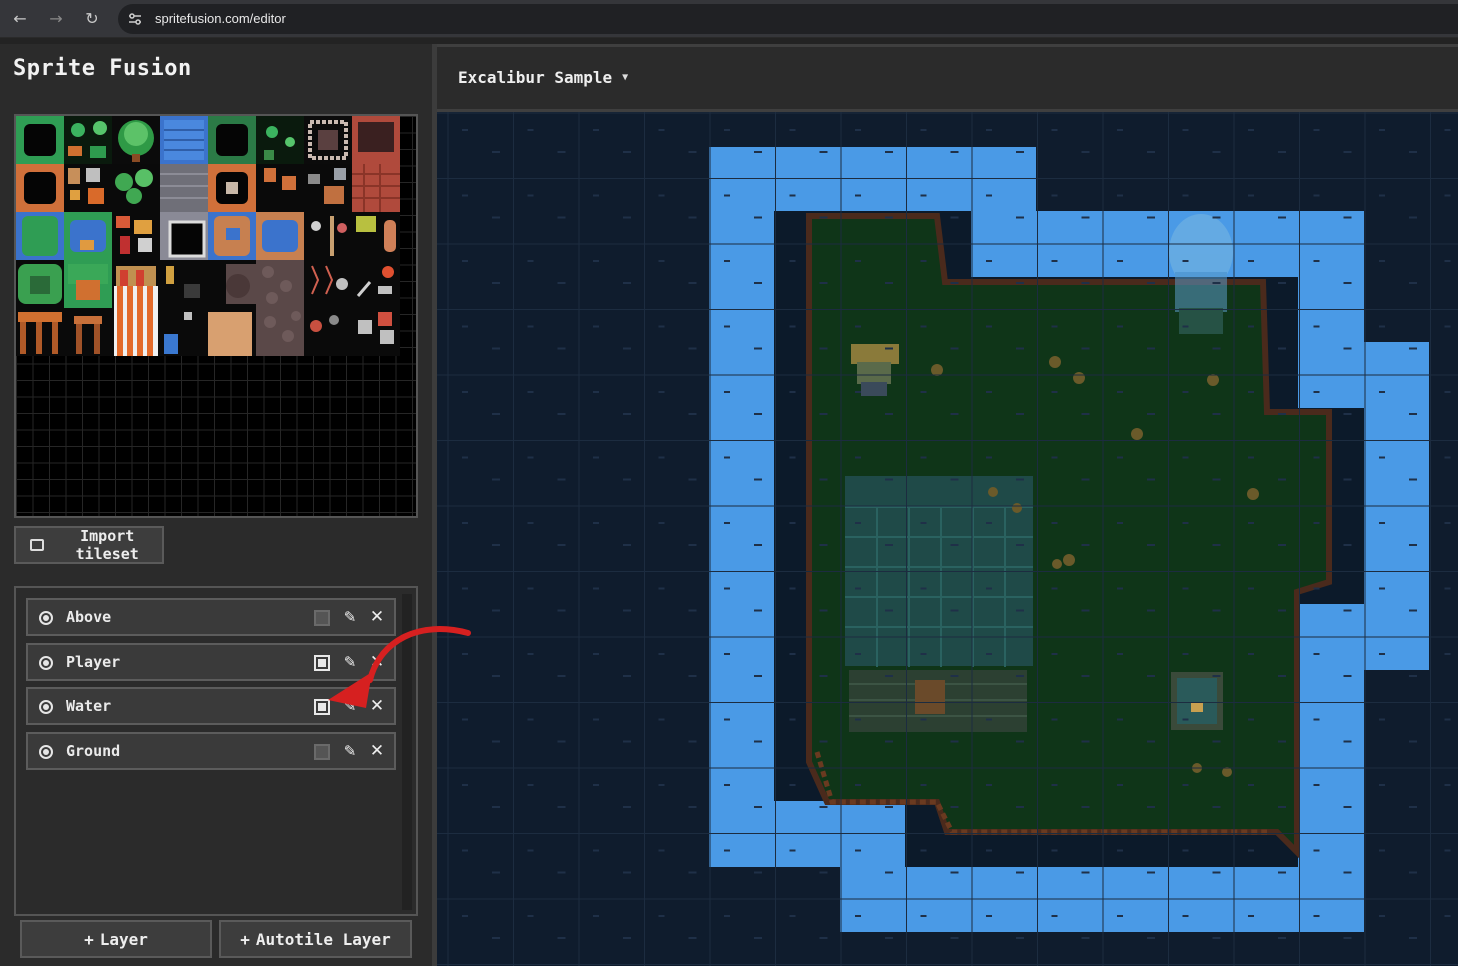 The width and height of the screenshot is (1458, 966). What do you see at coordinates (407, 752) in the screenshot?
I see `layers-scrollbar` at bounding box center [407, 752].